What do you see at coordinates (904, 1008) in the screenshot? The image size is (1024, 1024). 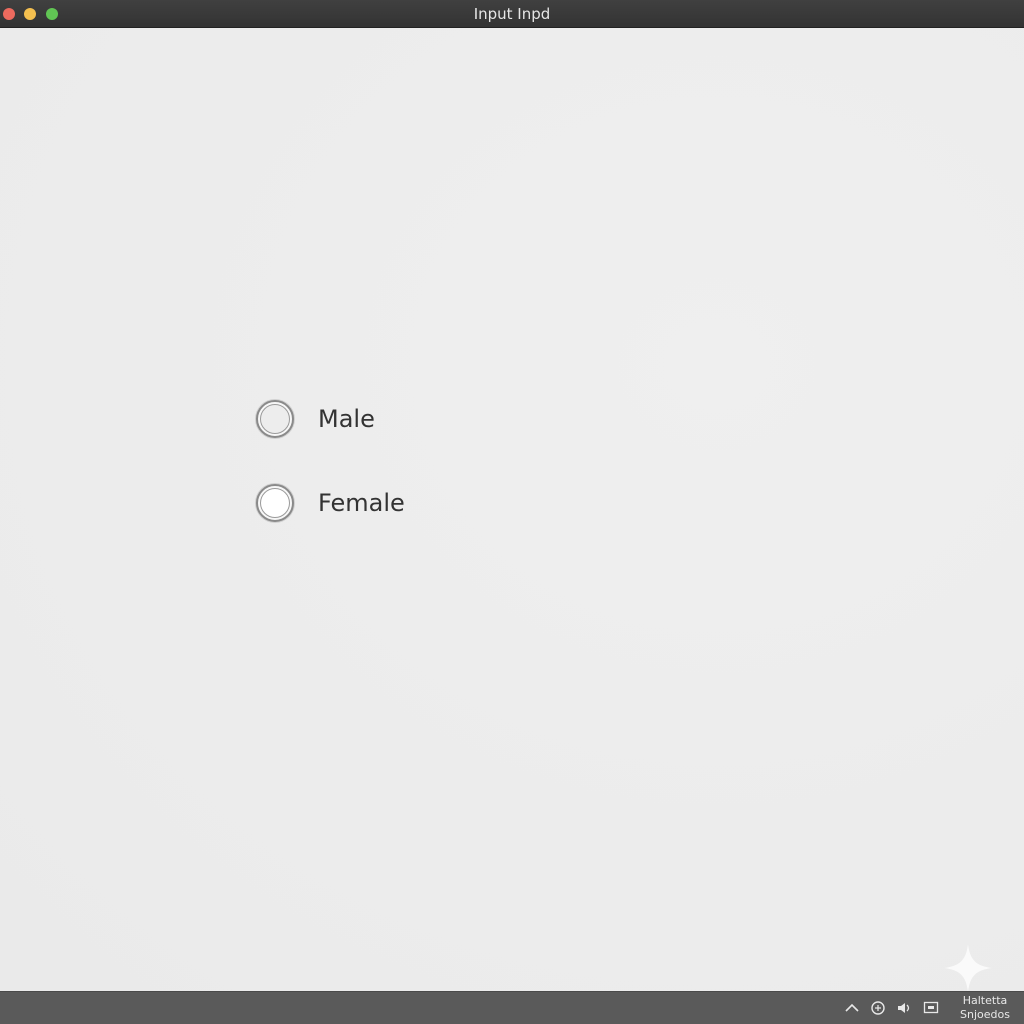 I see `volume-icon` at bounding box center [904, 1008].